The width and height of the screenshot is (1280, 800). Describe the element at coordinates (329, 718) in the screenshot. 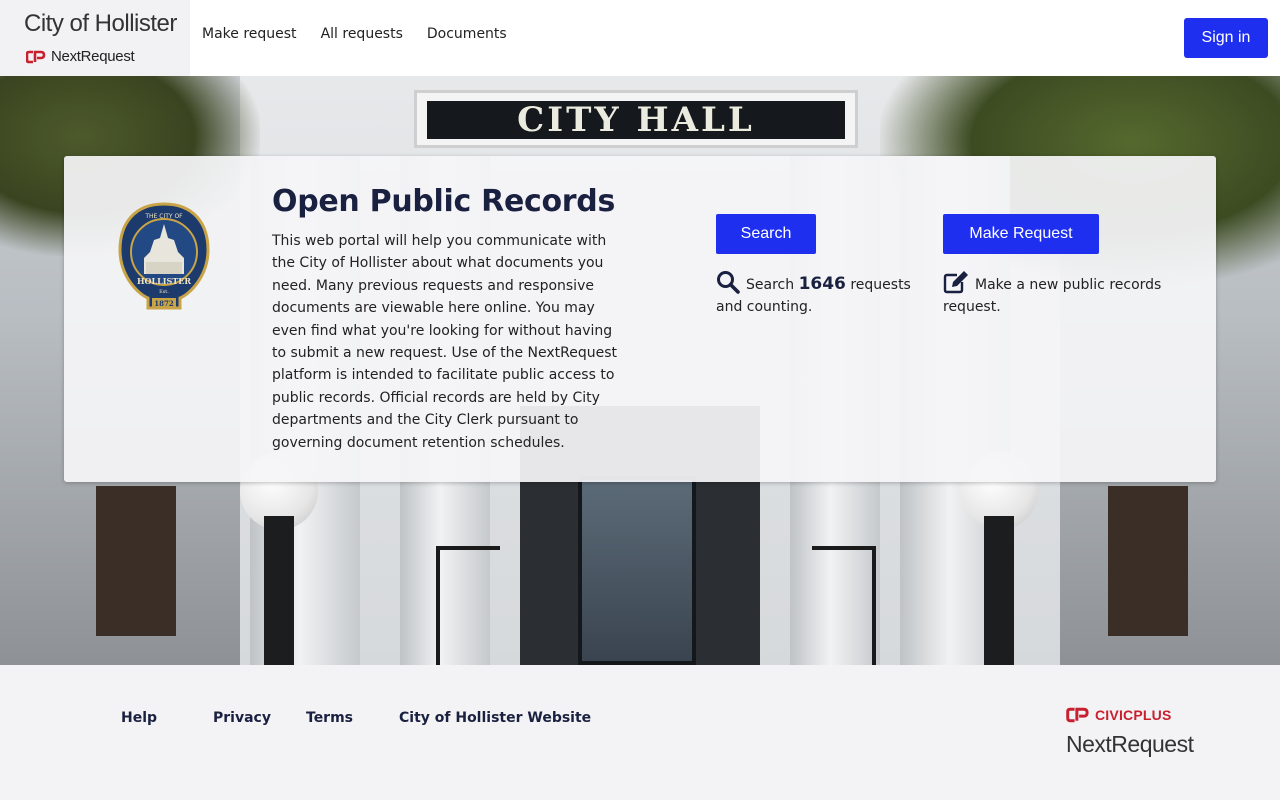

I see `footer-link-terms: Terms` at that location.